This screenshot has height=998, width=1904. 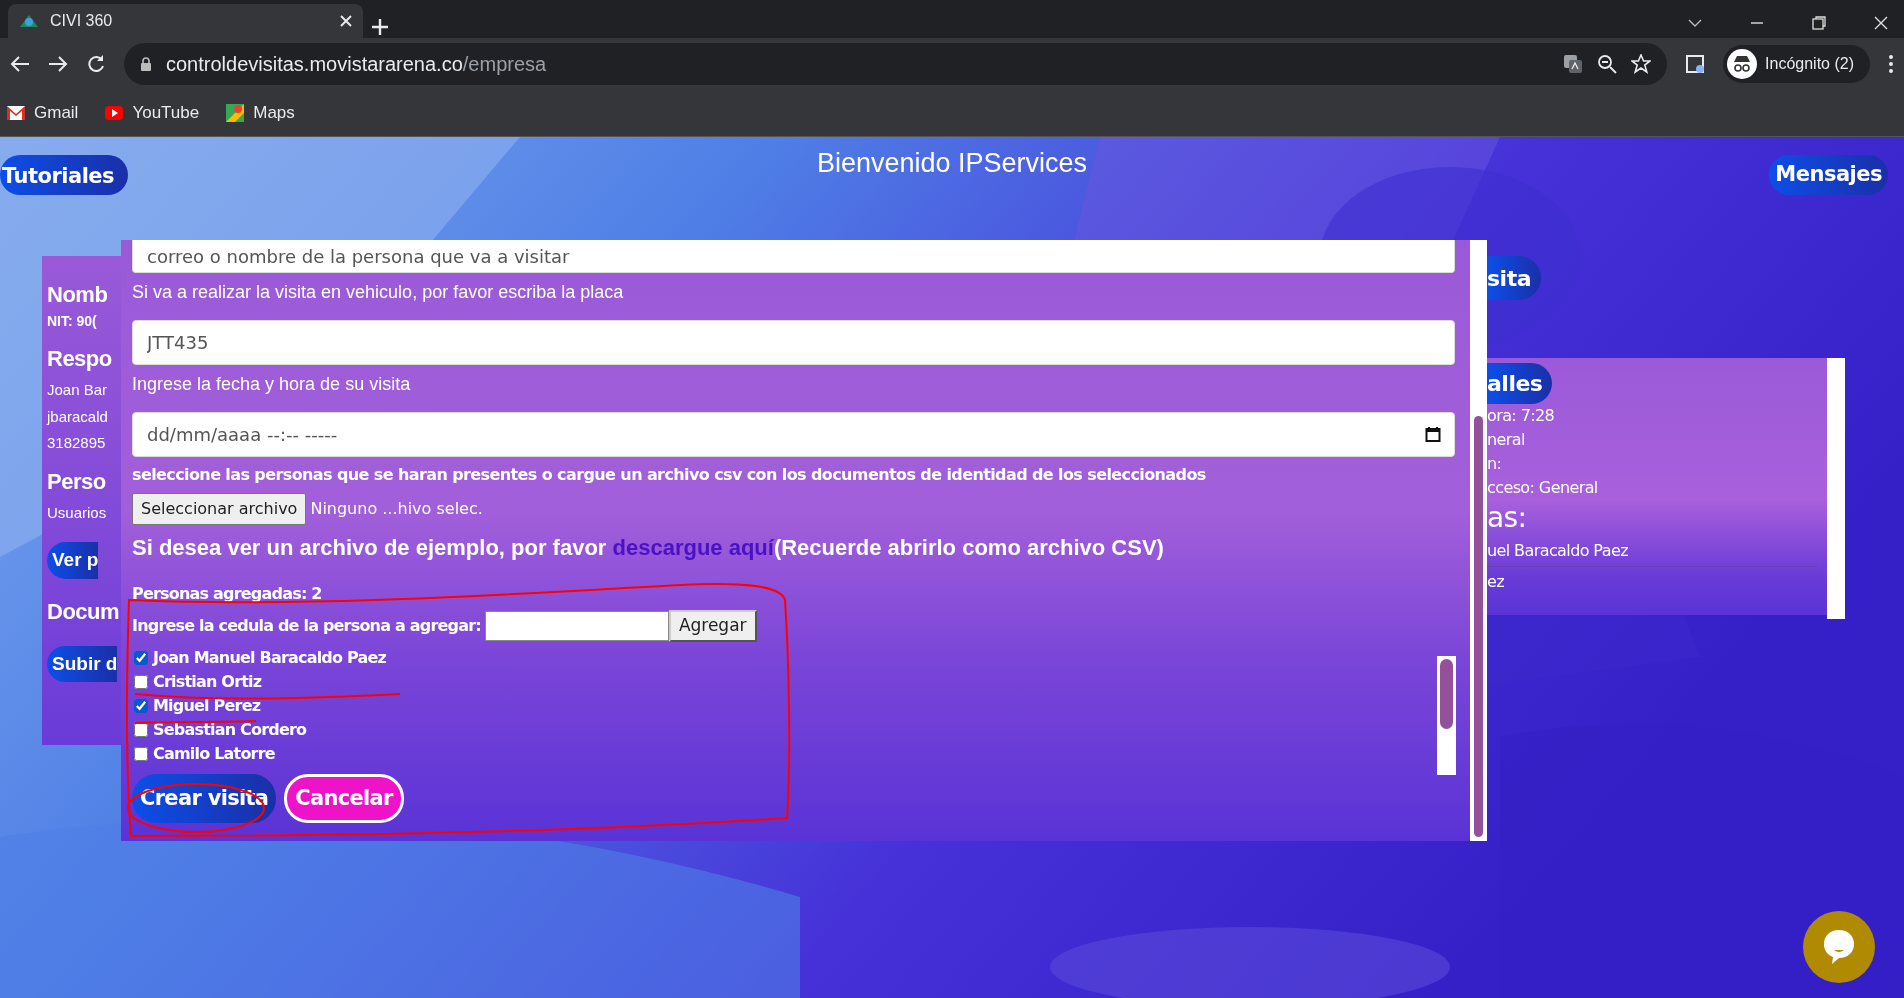 What do you see at coordinates (576, 625) in the screenshot?
I see `id-field` at bounding box center [576, 625].